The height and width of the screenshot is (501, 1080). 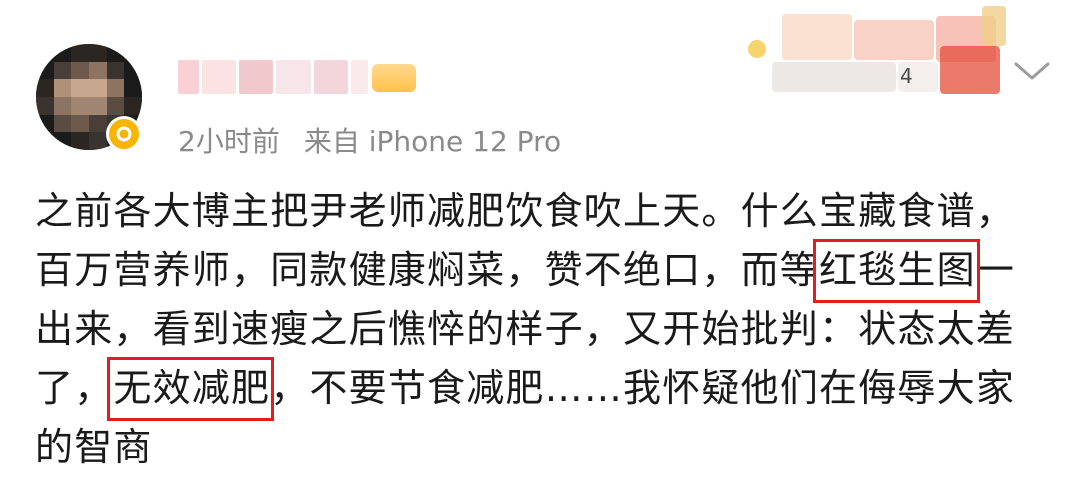 I want to click on verified-badge-icon, so click(x=124, y=134).